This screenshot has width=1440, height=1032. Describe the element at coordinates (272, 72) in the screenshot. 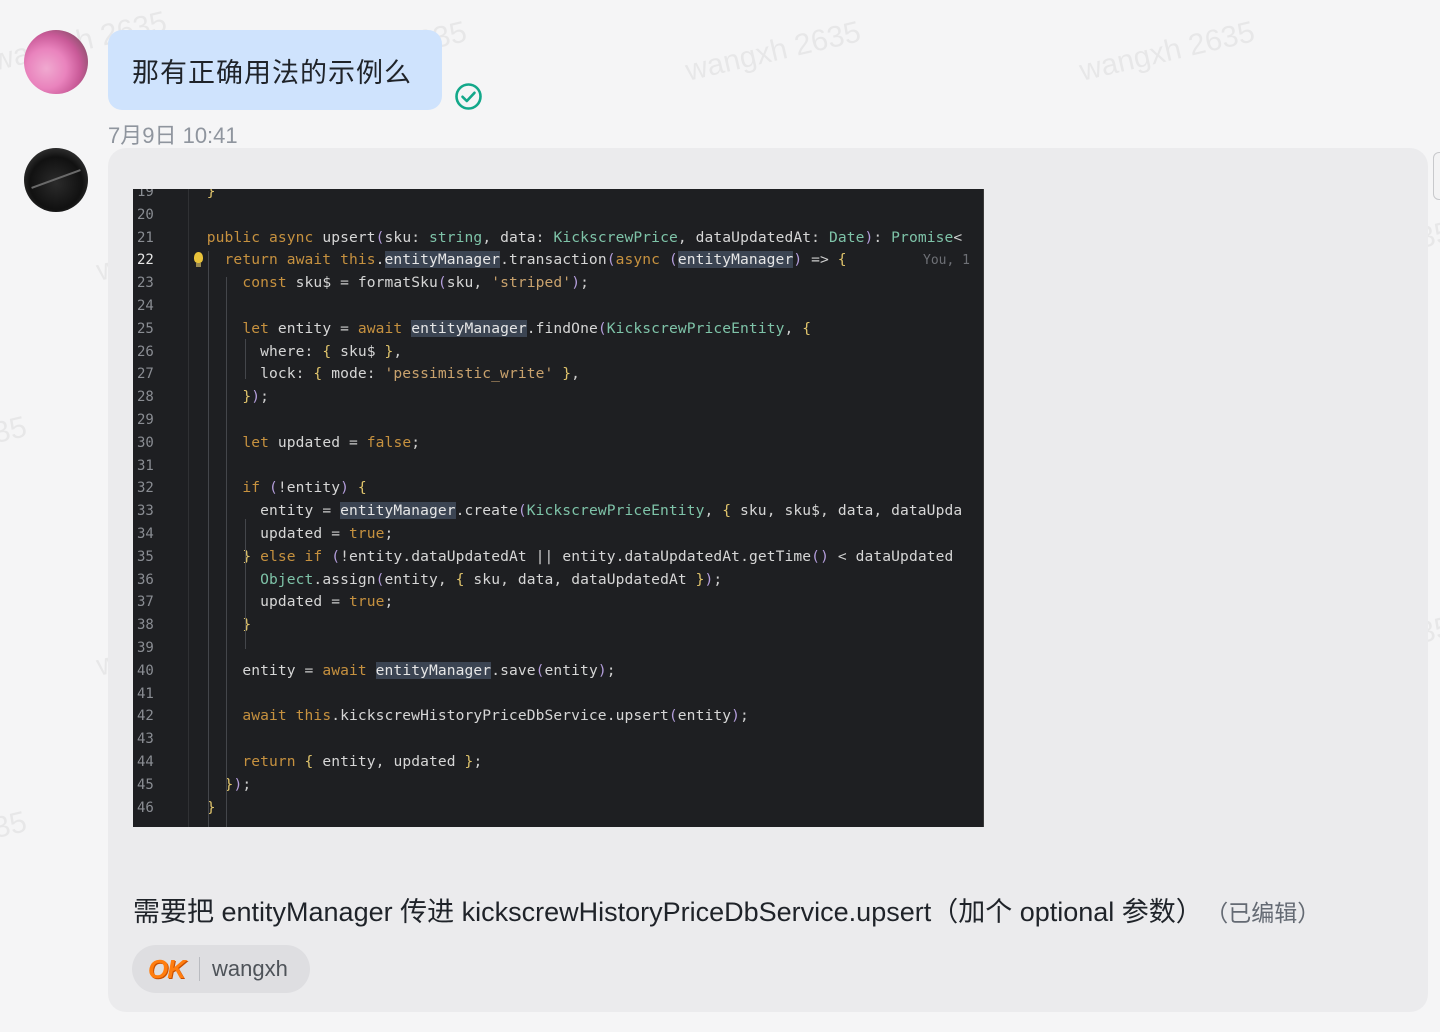

I see `message-text: 那有正确用法的示例么` at that location.